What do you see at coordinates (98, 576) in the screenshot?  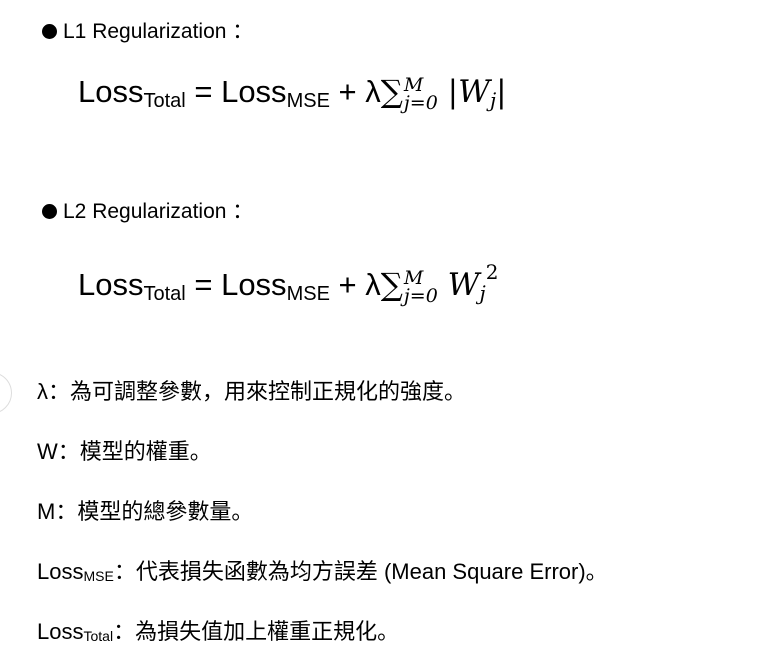 I see `term-sub: MSE` at bounding box center [98, 576].